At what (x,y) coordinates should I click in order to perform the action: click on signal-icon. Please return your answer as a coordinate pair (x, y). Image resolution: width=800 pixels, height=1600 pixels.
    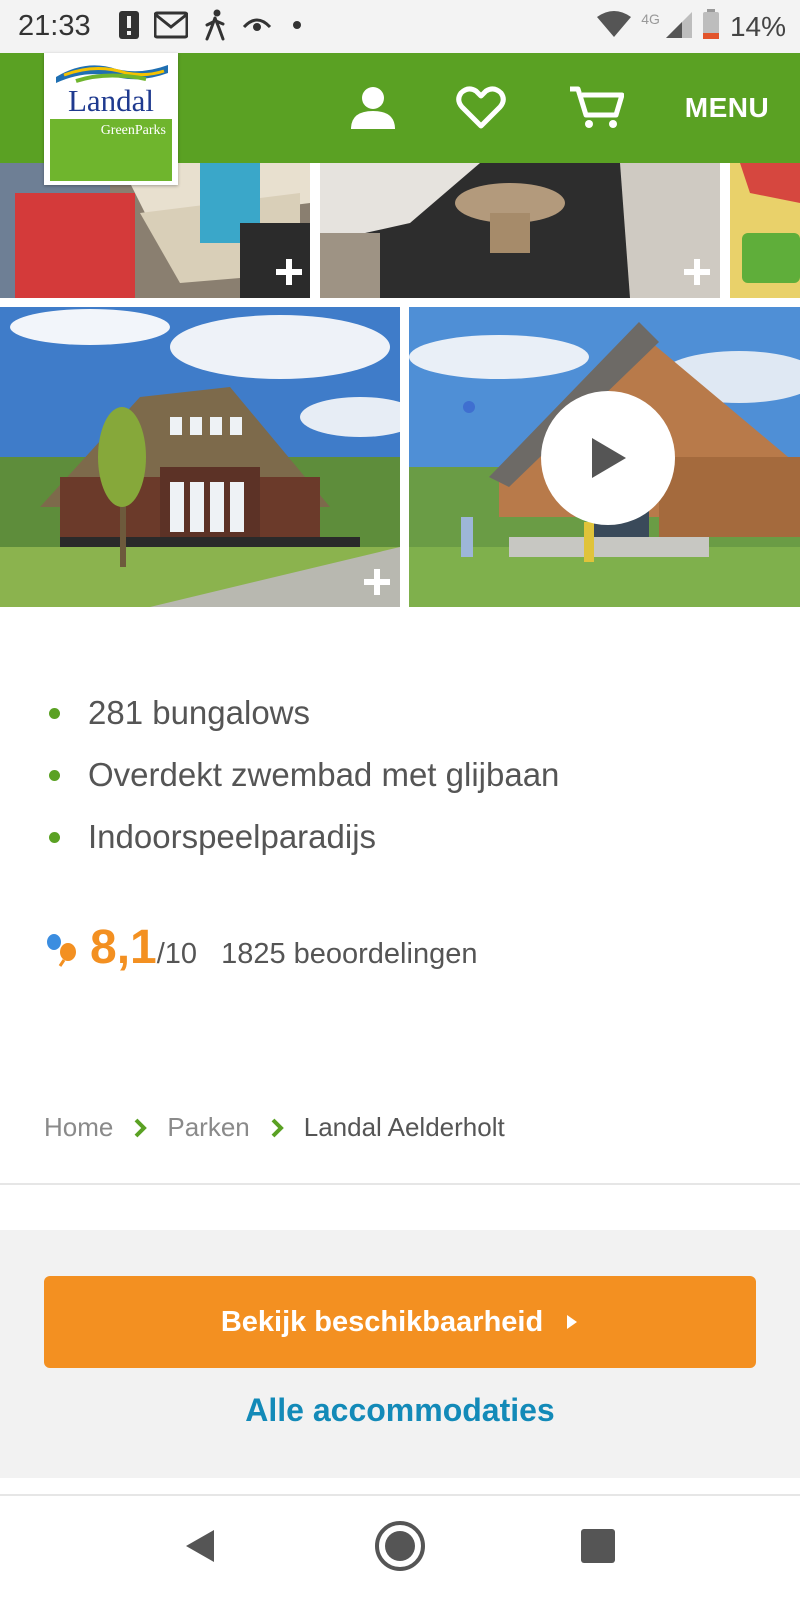
    Looking at the image, I should click on (678, 26).